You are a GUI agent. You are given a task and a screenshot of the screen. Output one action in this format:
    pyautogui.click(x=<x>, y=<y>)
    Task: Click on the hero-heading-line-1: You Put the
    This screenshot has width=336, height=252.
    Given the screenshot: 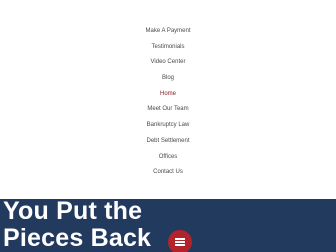 What is the action you would take?
    pyautogui.click(x=73, y=212)
    